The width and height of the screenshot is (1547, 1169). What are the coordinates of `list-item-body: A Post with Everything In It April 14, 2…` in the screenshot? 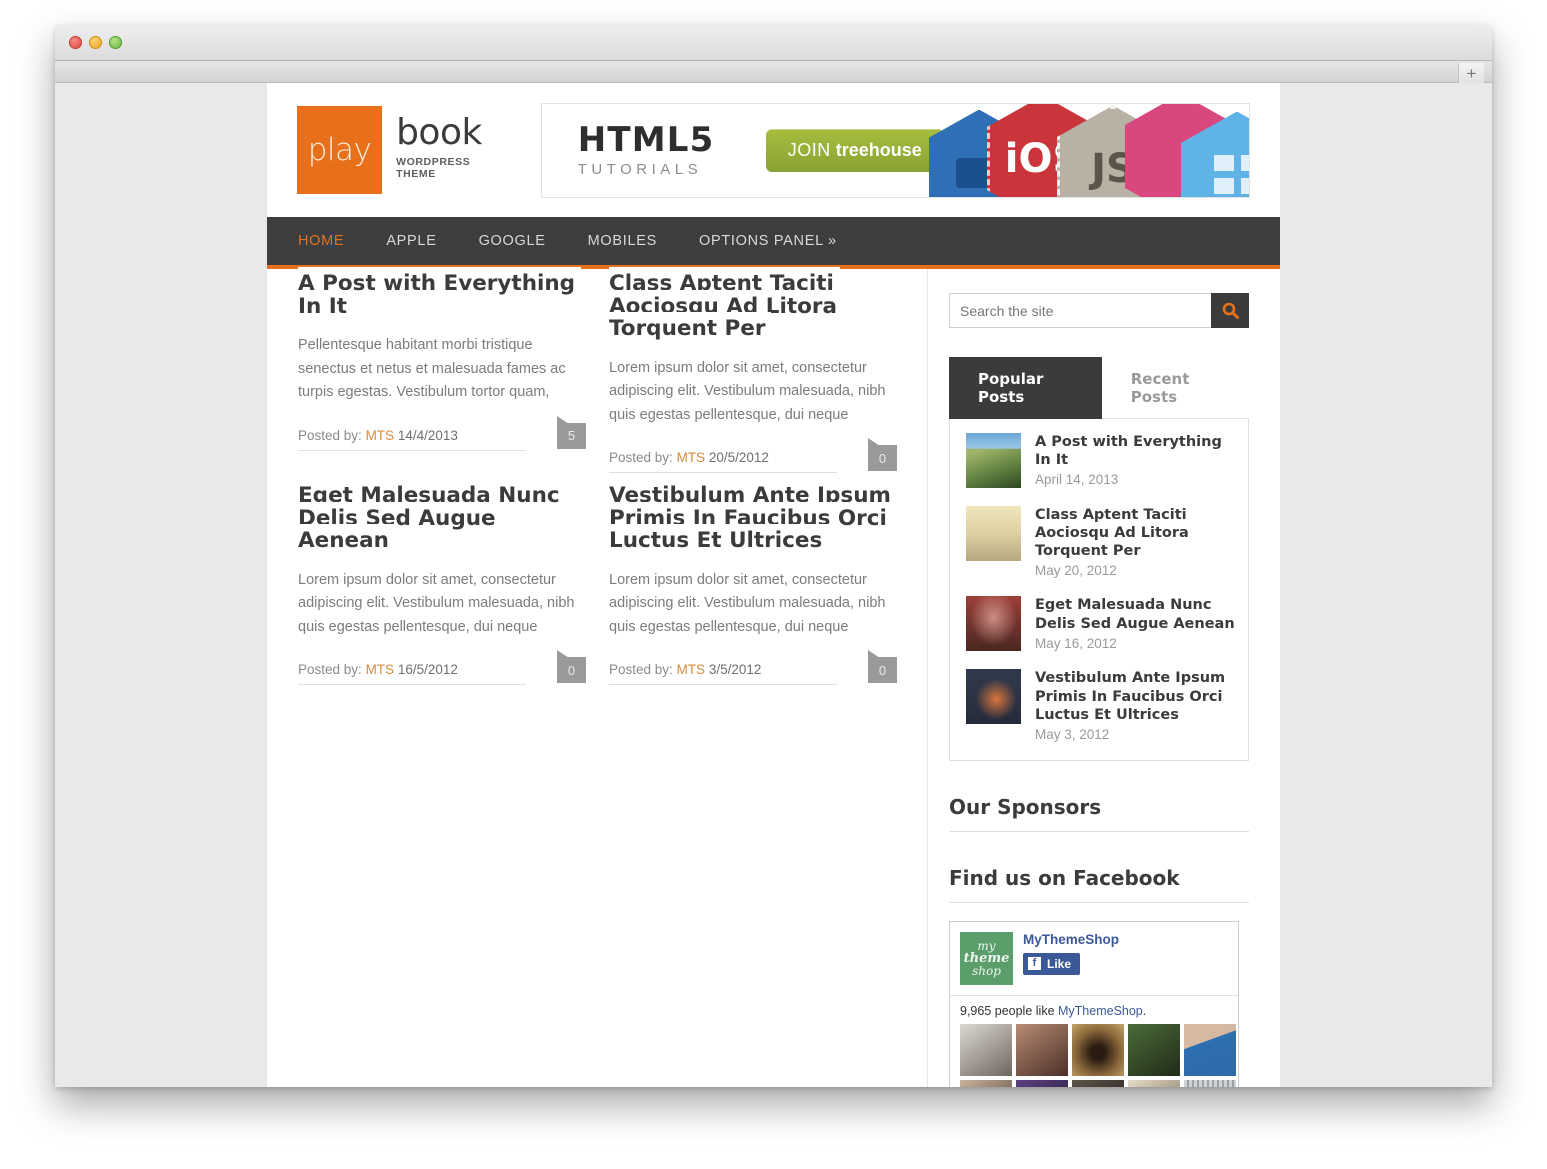 It's located at (1135, 460).